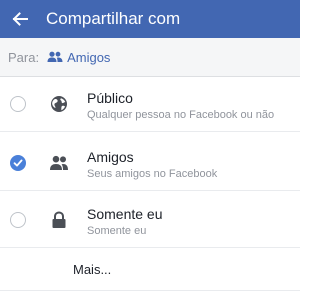 This screenshot has width=320, height=300. I want to click on option-subtitle: Qualquer pessoa no Facebook ou não, so click(181, 115).